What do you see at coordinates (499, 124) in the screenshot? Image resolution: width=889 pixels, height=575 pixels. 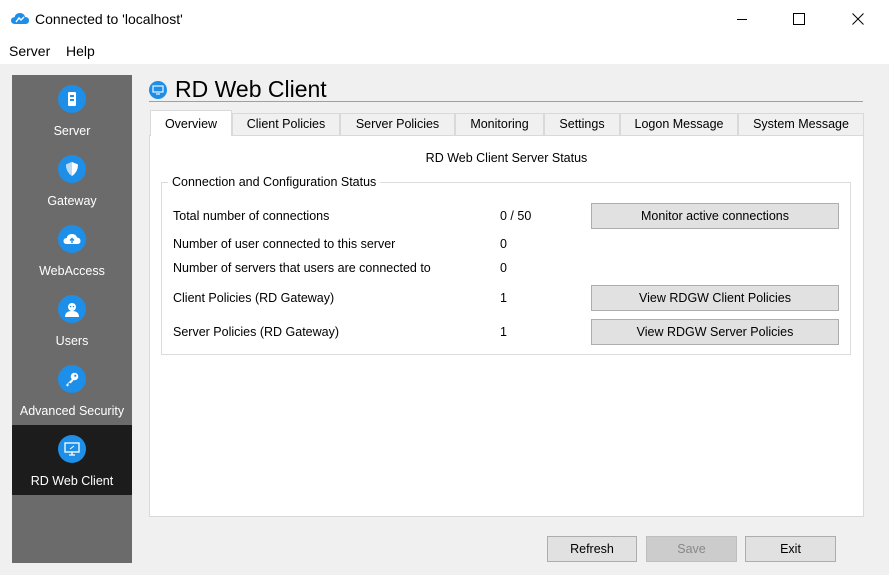 I see `tab-monitoring: Monitoring` at bounding box center [499, 124].